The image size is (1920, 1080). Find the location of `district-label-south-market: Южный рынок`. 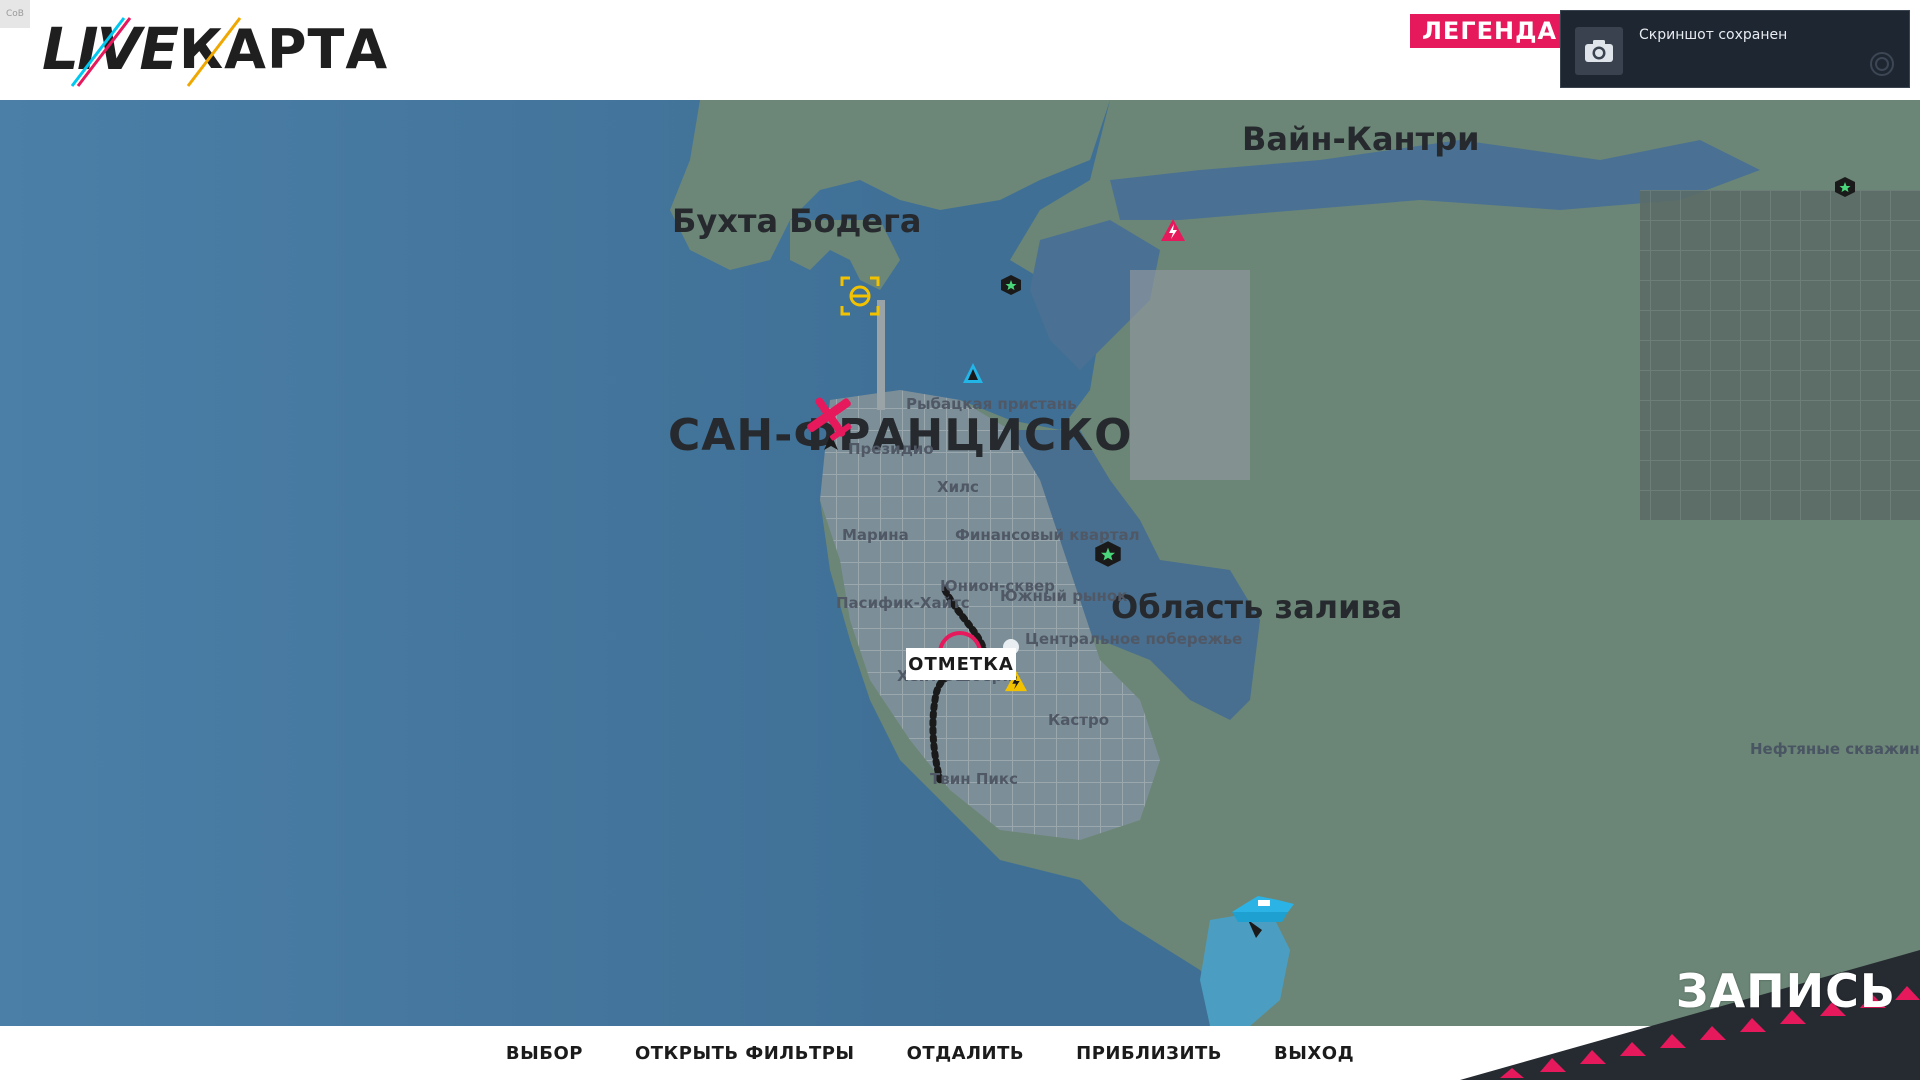

district-label-south-market: Южный рынок is located at coordinates (1064, 596).